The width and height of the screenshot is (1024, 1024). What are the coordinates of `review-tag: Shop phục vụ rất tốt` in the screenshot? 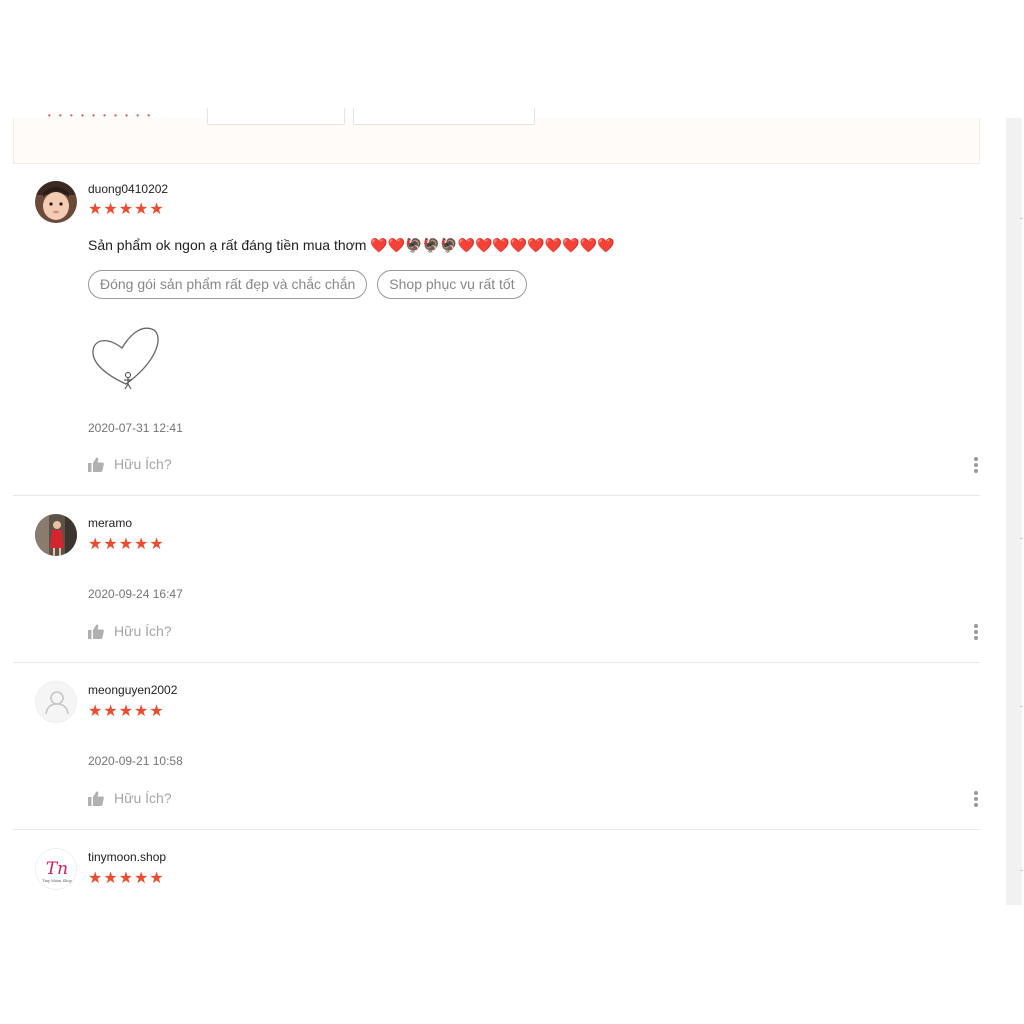 It's located at (452, 284).